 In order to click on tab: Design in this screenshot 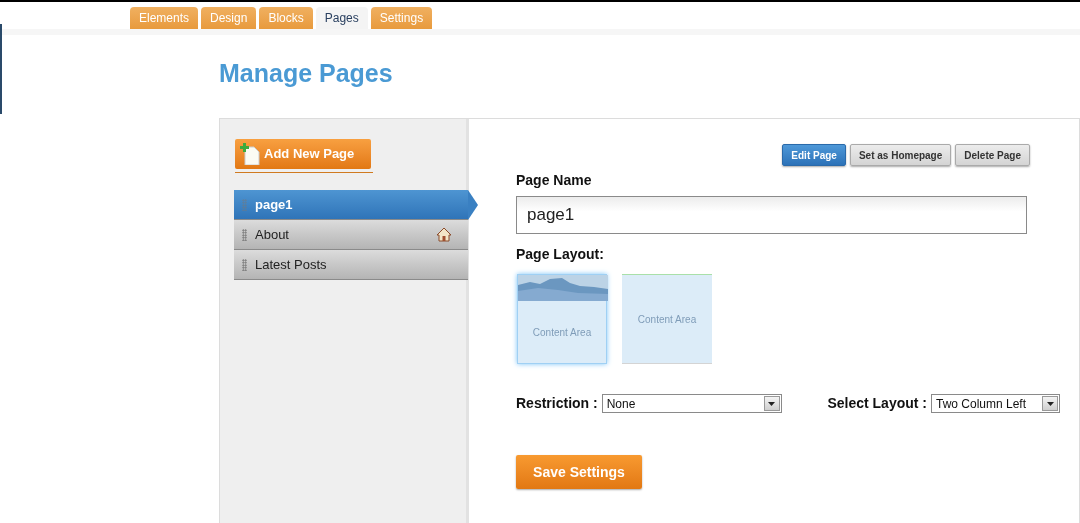, I will do `click(229, 18)`.